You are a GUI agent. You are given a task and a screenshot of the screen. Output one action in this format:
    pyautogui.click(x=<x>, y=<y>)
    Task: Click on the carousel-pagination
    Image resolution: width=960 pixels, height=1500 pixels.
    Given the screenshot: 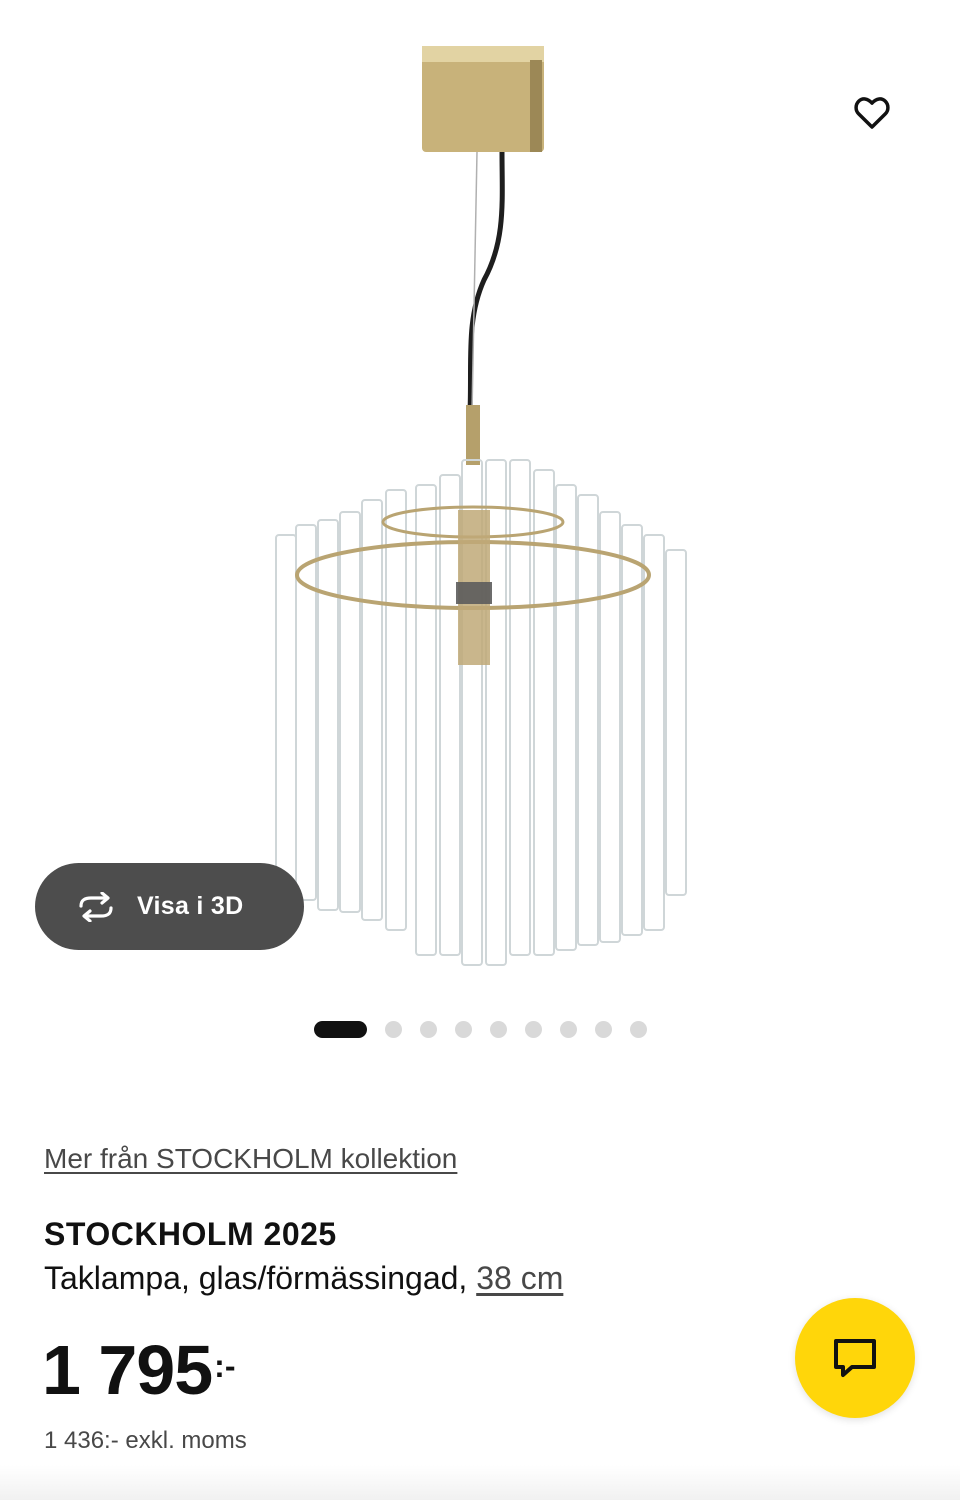 What is the action you would take?
    pyautogui.click(x=489, y=1029)
    